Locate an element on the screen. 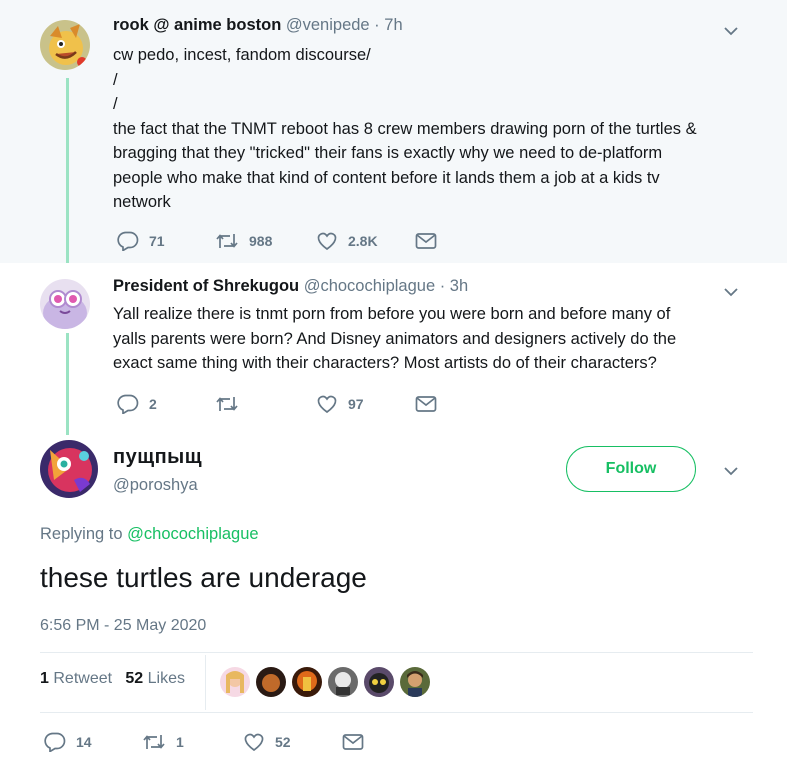  author-handle: @venipede · 7h is located at coordinates (344, 25).